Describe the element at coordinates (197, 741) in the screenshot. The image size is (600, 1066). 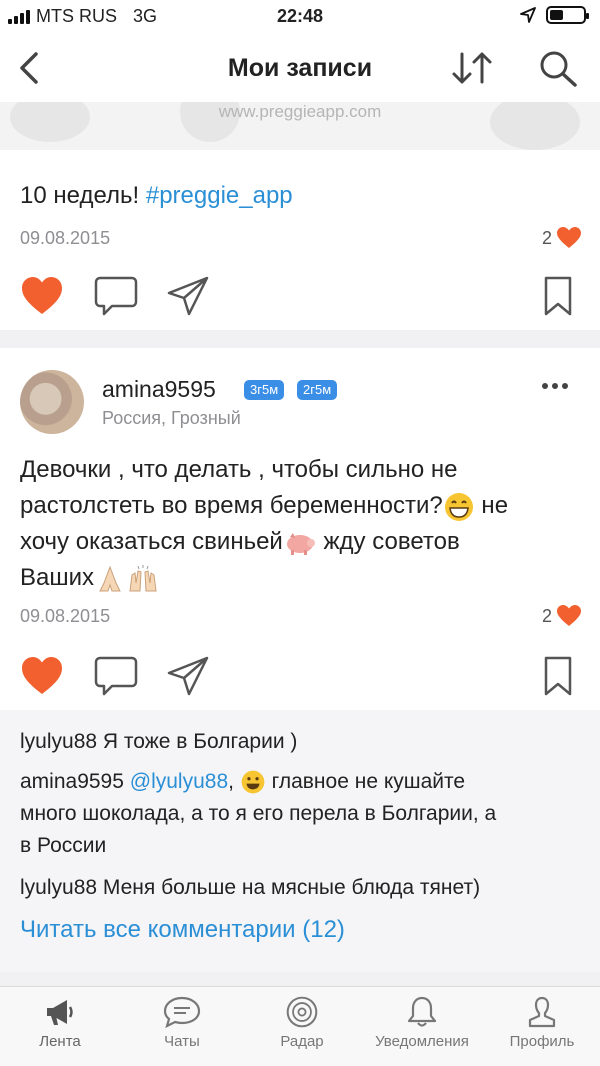
I see `comment-text: Я тоже в Болгарии )` at that location.